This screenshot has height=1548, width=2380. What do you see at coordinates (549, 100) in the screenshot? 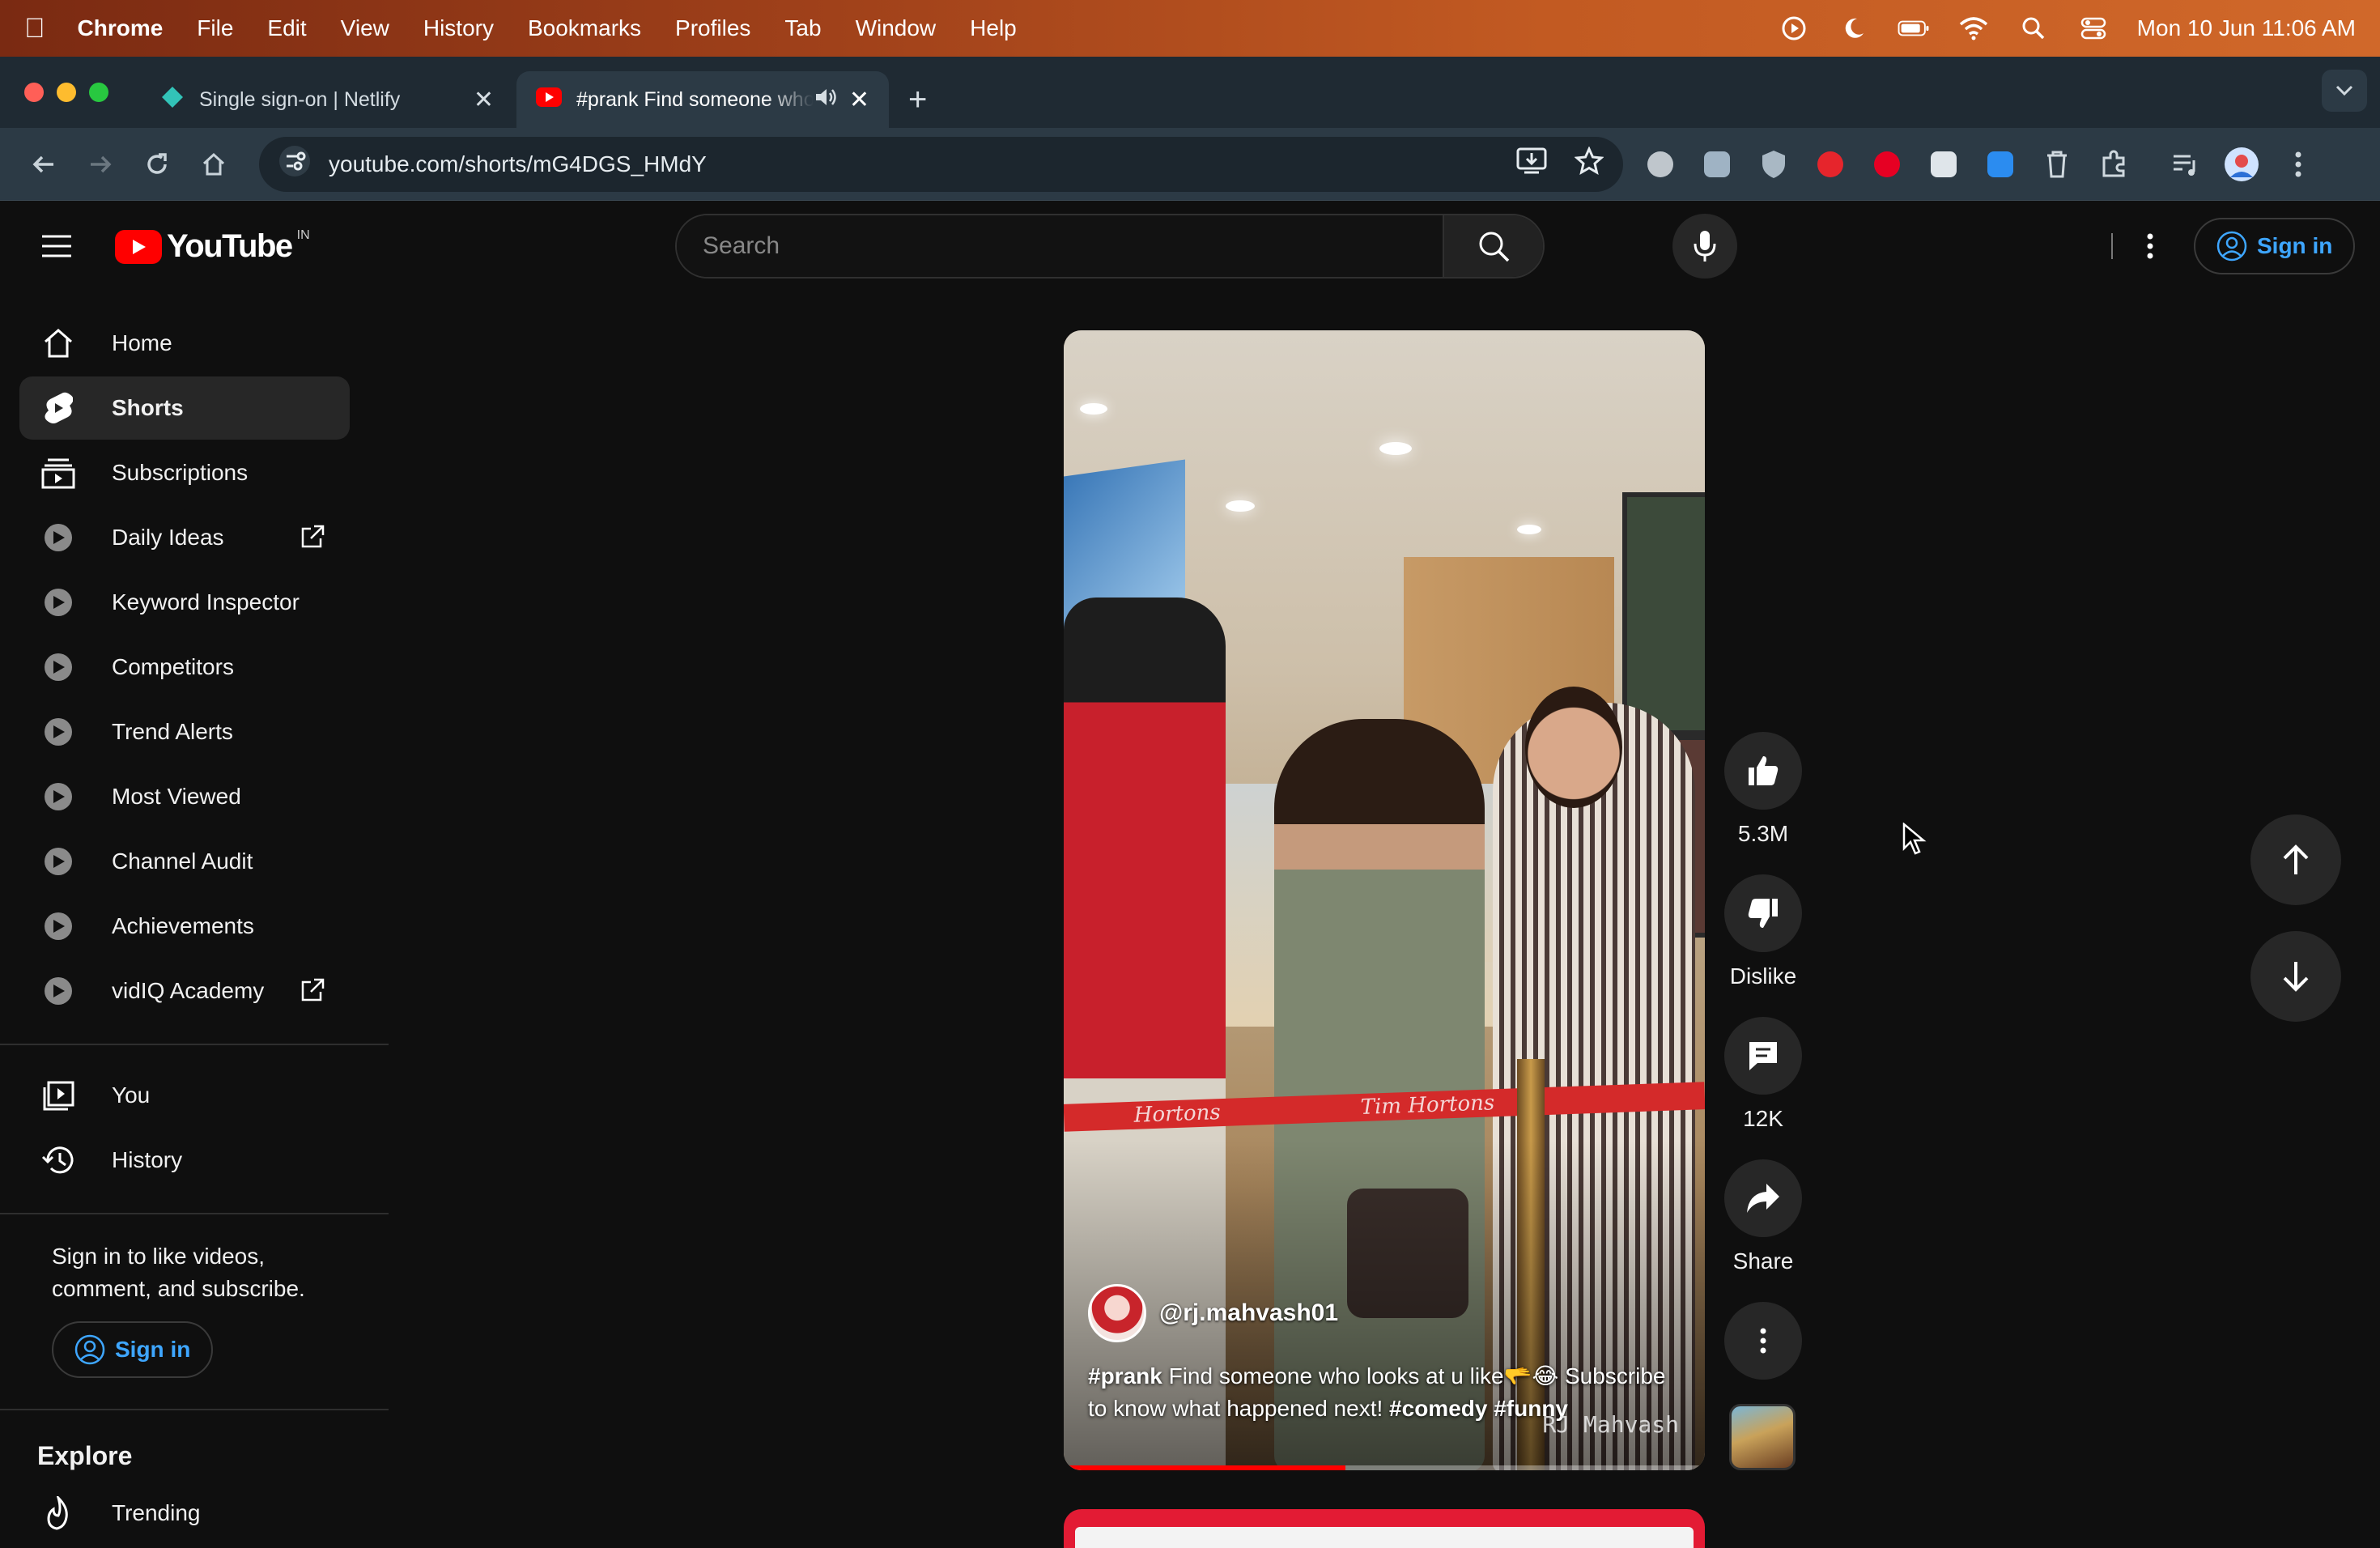
I see `youtube-icon` at bounding box center [549, 100].